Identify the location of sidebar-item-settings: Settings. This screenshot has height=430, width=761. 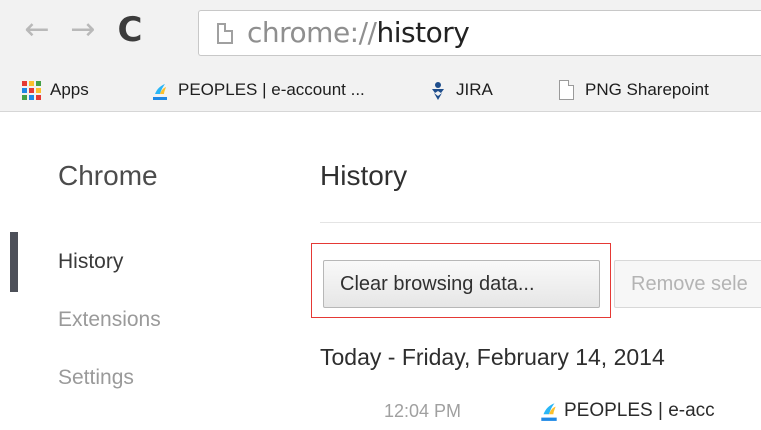
(96, 378).